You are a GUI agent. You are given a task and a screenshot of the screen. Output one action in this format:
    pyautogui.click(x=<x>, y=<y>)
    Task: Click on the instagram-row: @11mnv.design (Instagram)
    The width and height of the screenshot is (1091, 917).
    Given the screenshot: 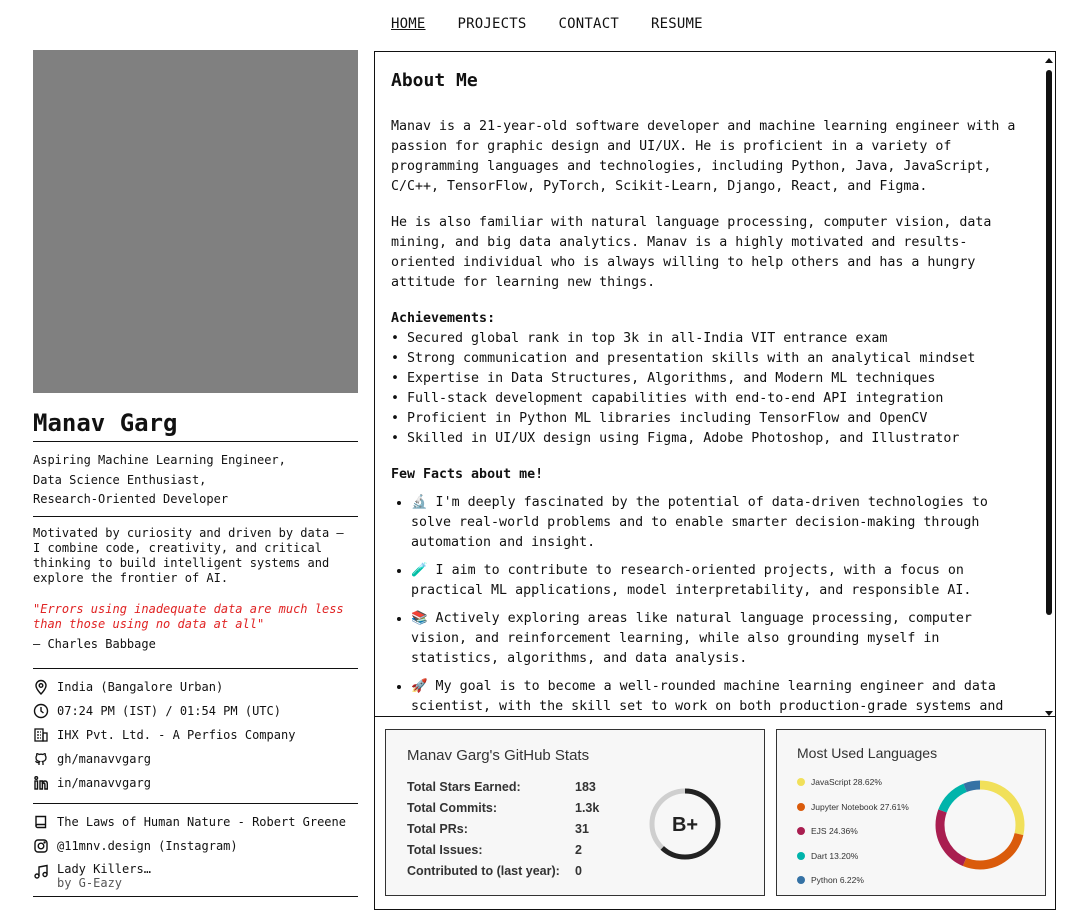 What is the action you would take?
    pyautogui.click(x=195, y=846)
    